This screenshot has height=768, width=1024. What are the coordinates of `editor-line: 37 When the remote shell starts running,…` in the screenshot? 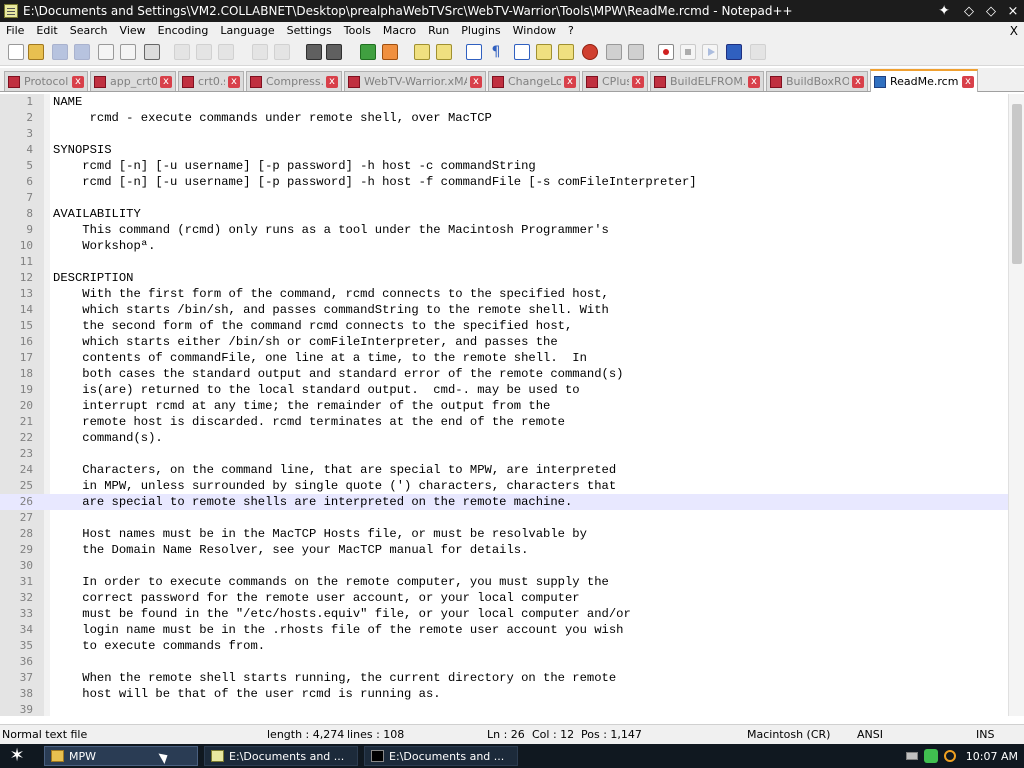 It's located at (504, 678).